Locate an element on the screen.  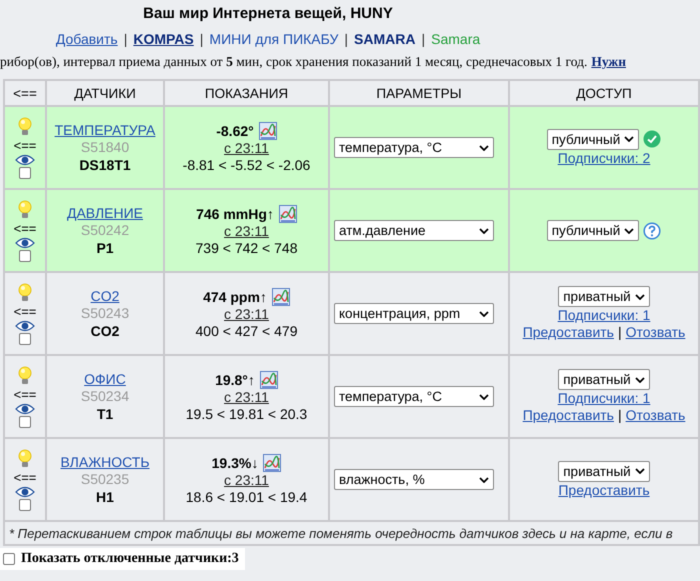
sensor-type: P1 is located at coordinates (105, 247).